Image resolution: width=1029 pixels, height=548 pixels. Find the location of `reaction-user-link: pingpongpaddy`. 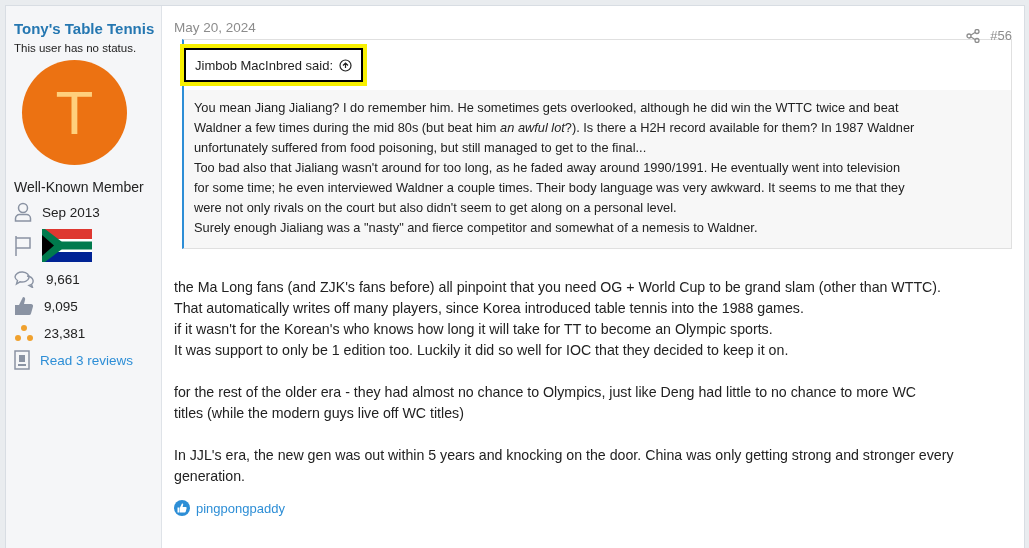

reaction-user-link: pingpongpaddy is located at coordinates (240, 508).